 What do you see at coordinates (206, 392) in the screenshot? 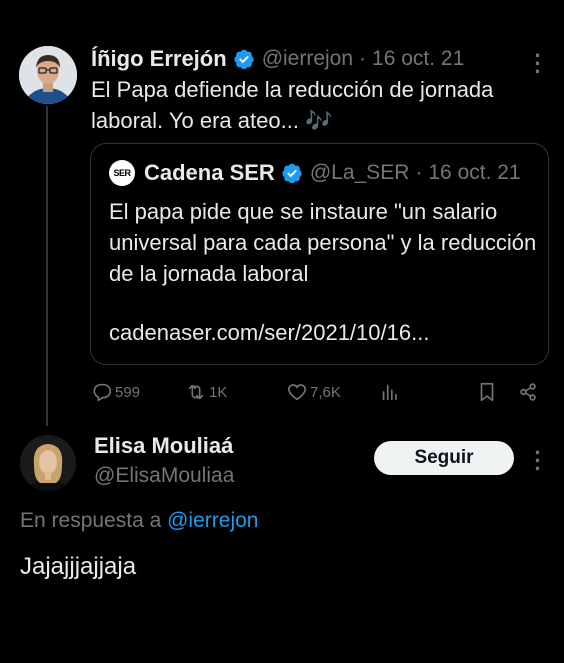
I see `retweet-button: 1K` at bounding box center [206, 392].